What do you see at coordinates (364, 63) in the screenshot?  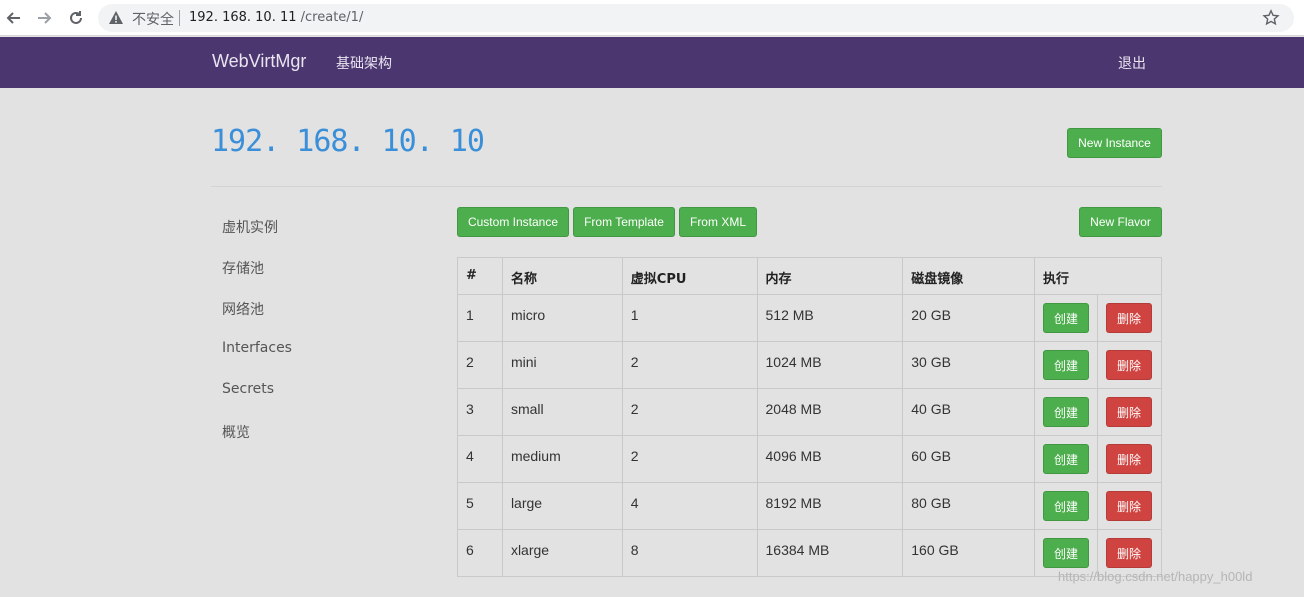 I see `nav-infrastructure-link: 基础架构` at bounding box center [364, 63].